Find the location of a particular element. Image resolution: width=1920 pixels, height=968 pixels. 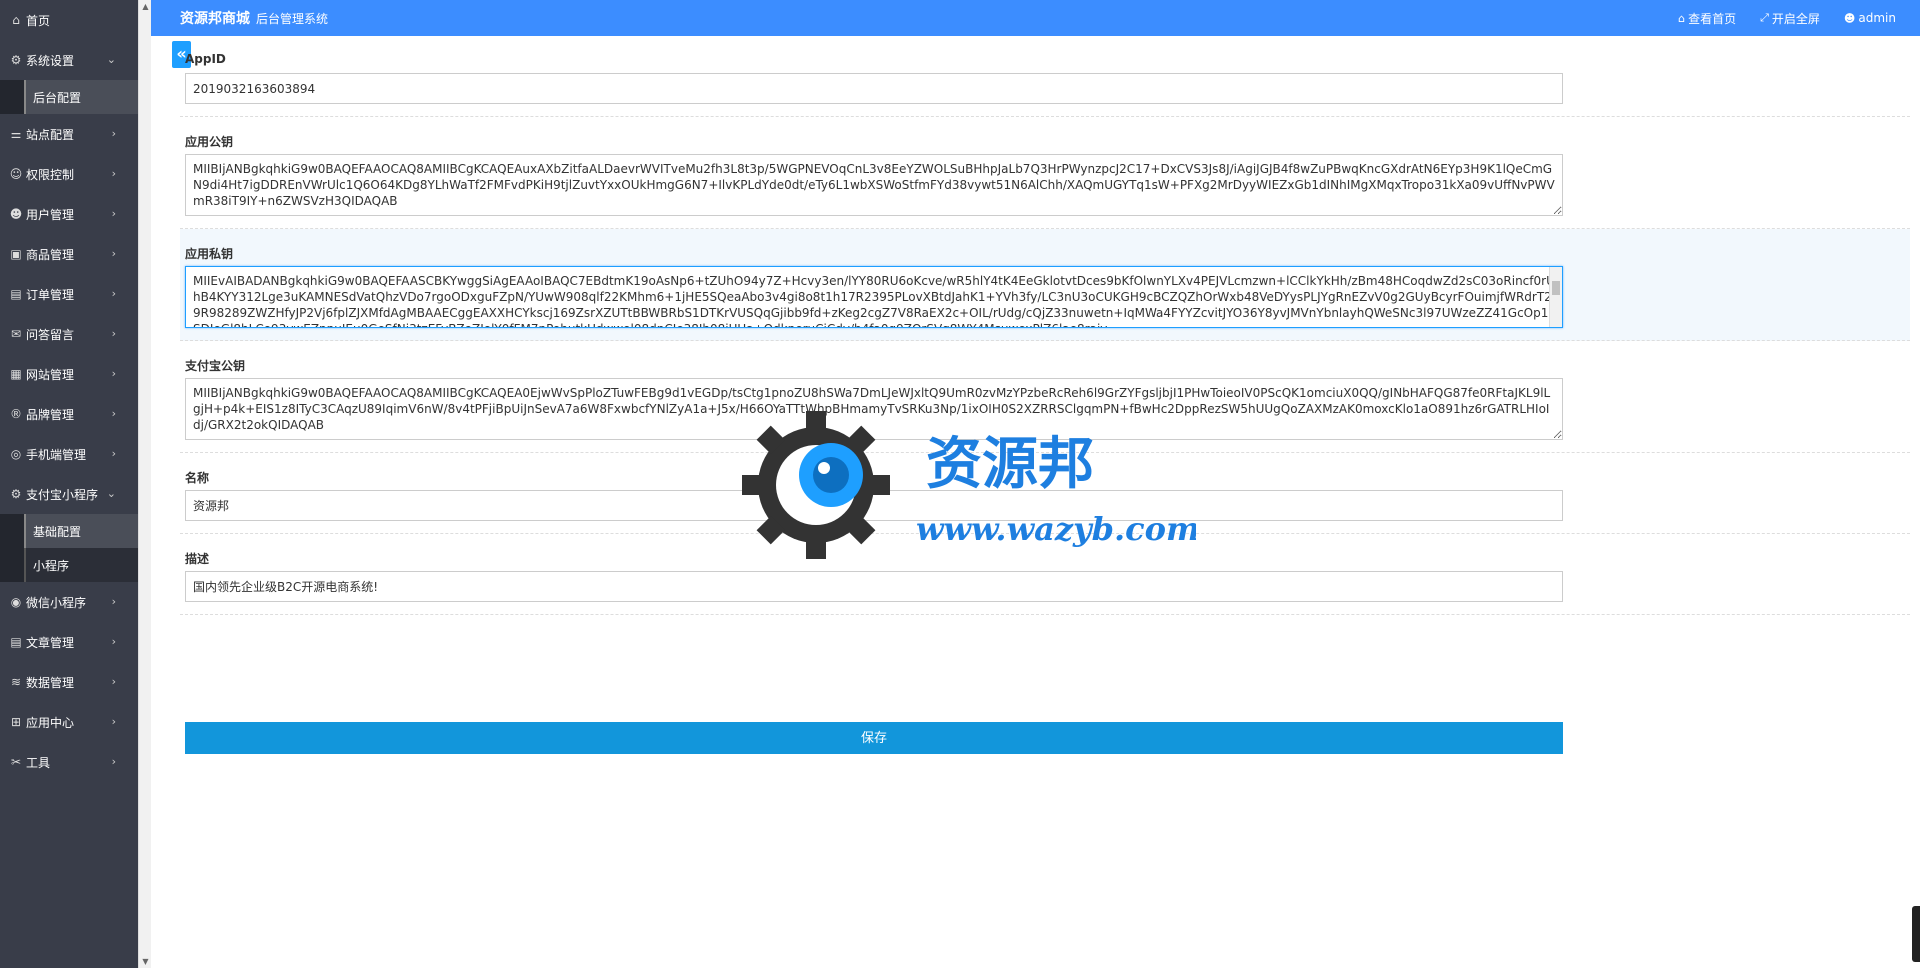

name-field-group: 名称 is located at coordinates (1045, 493).